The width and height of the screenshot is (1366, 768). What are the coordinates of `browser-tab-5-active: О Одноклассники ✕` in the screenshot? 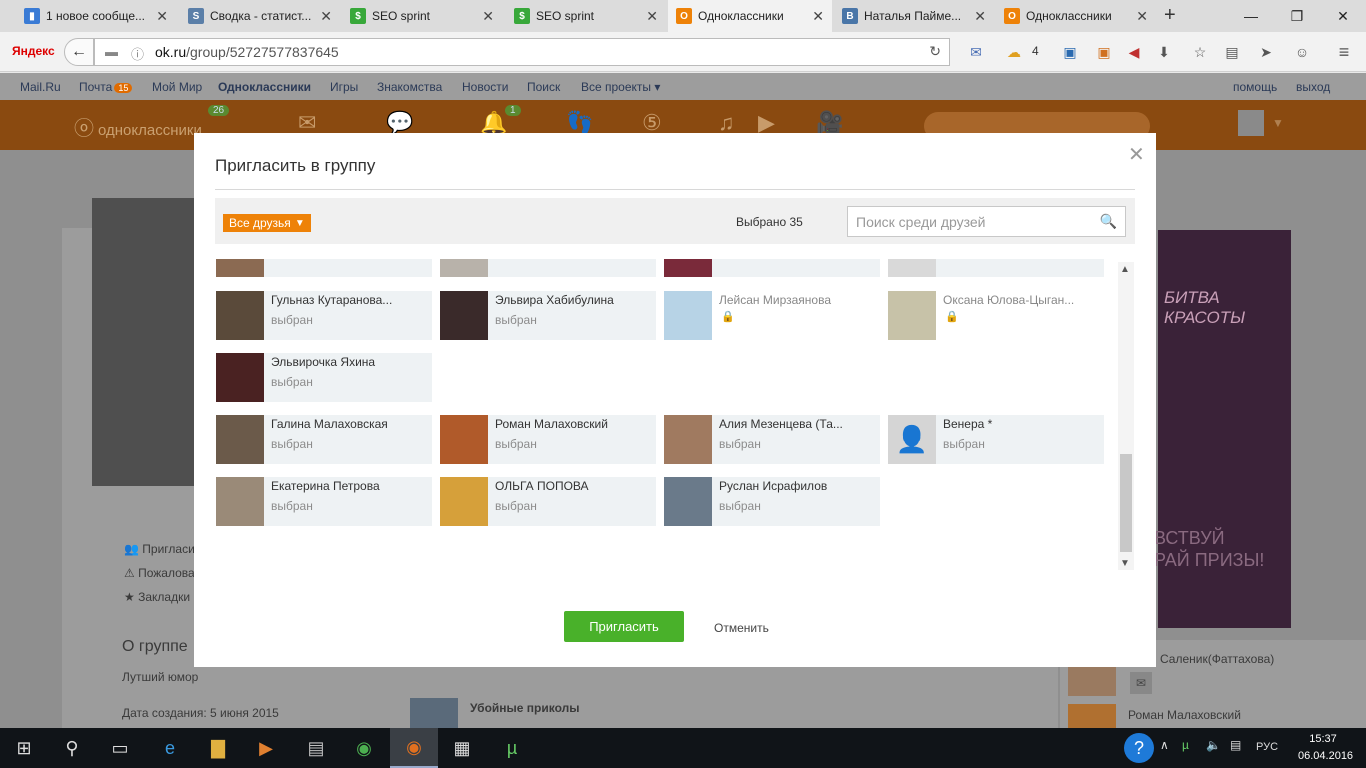 It's located at (750, 16).